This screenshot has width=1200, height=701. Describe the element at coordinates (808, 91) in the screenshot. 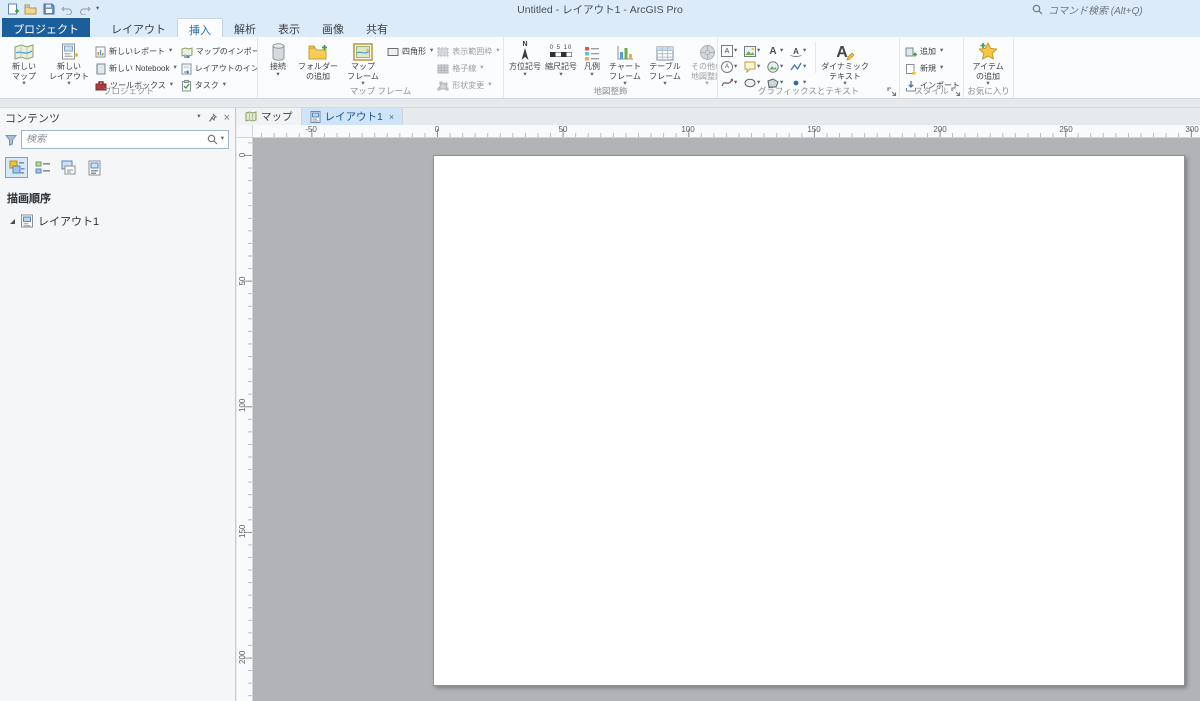

I see `group-label-graphics-text: グラフィックスとテキスト` at that location.